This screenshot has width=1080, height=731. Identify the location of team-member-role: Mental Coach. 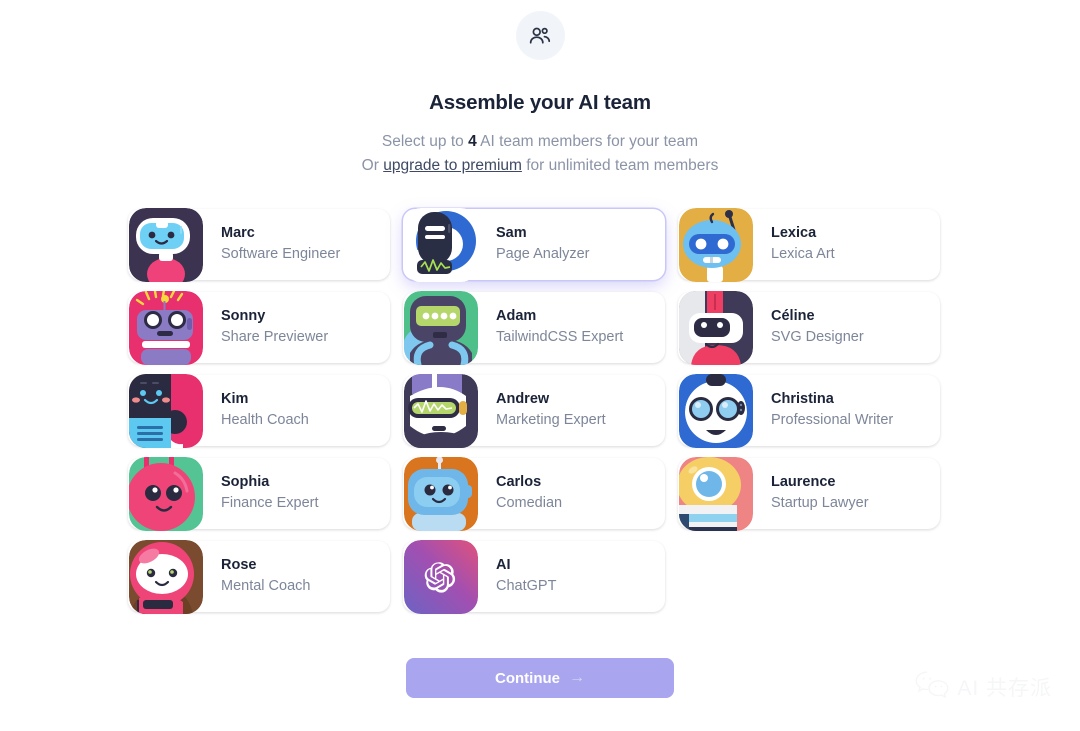
(266, 586).